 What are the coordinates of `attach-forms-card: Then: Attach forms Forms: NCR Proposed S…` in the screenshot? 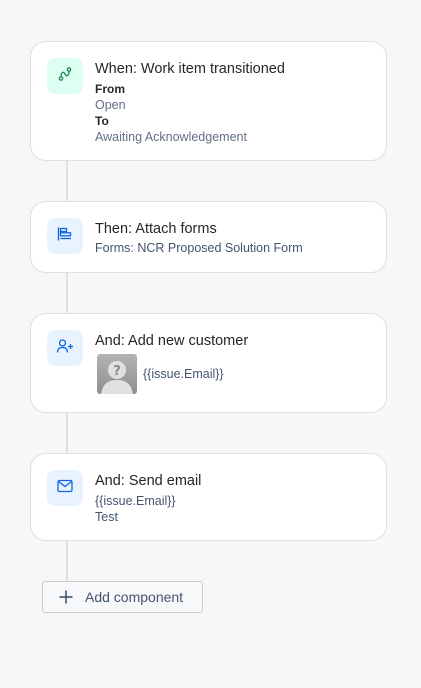 It's located at (208, 237).